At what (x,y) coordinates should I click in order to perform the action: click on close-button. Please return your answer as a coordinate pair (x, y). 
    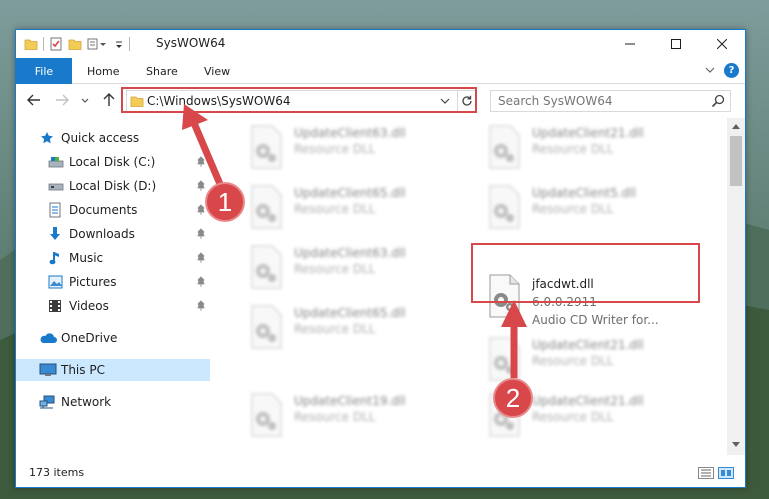
    Looking at the image, I should click on (722, 44).